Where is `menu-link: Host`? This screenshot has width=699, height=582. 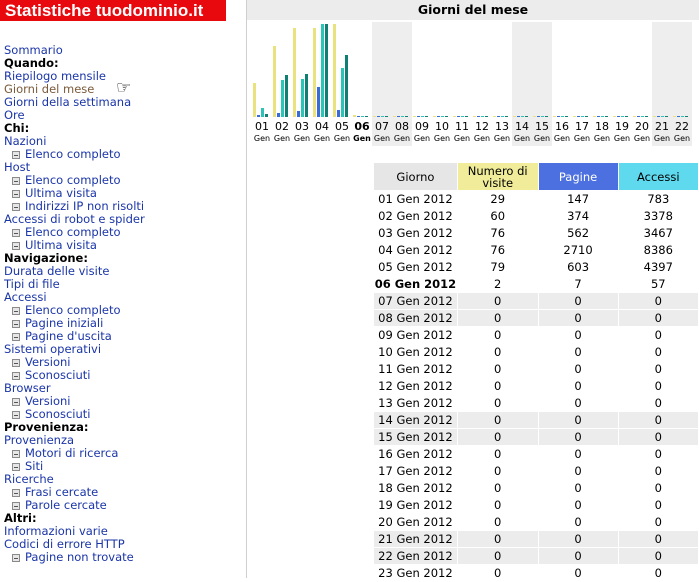
menu-link: Host is located at coordinates (17, 167).